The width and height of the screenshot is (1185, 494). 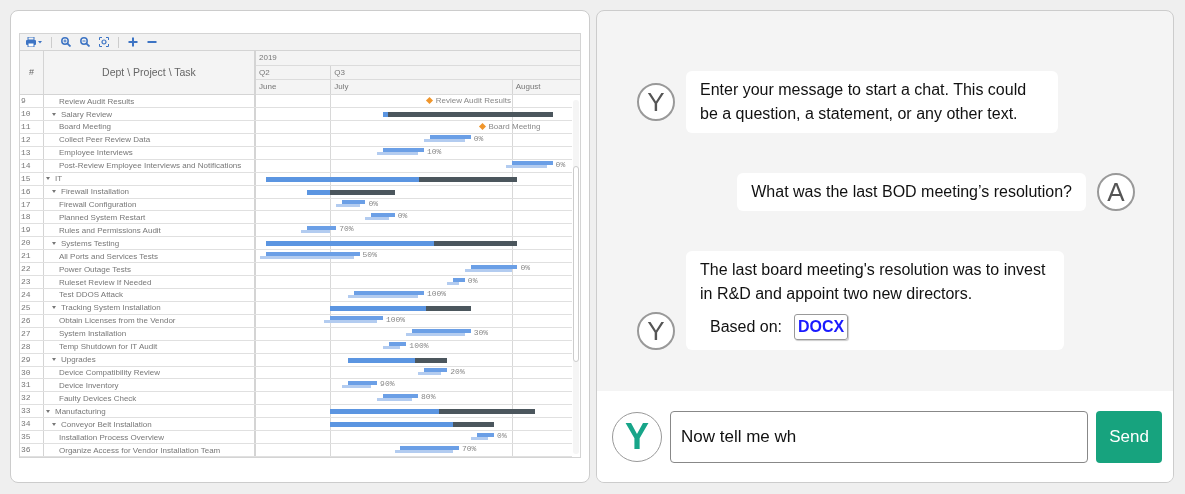 What do you see at coordinates (85, 42) in the screenshot?
I see `zoom-out-icon` at bounding box center [85, 42].